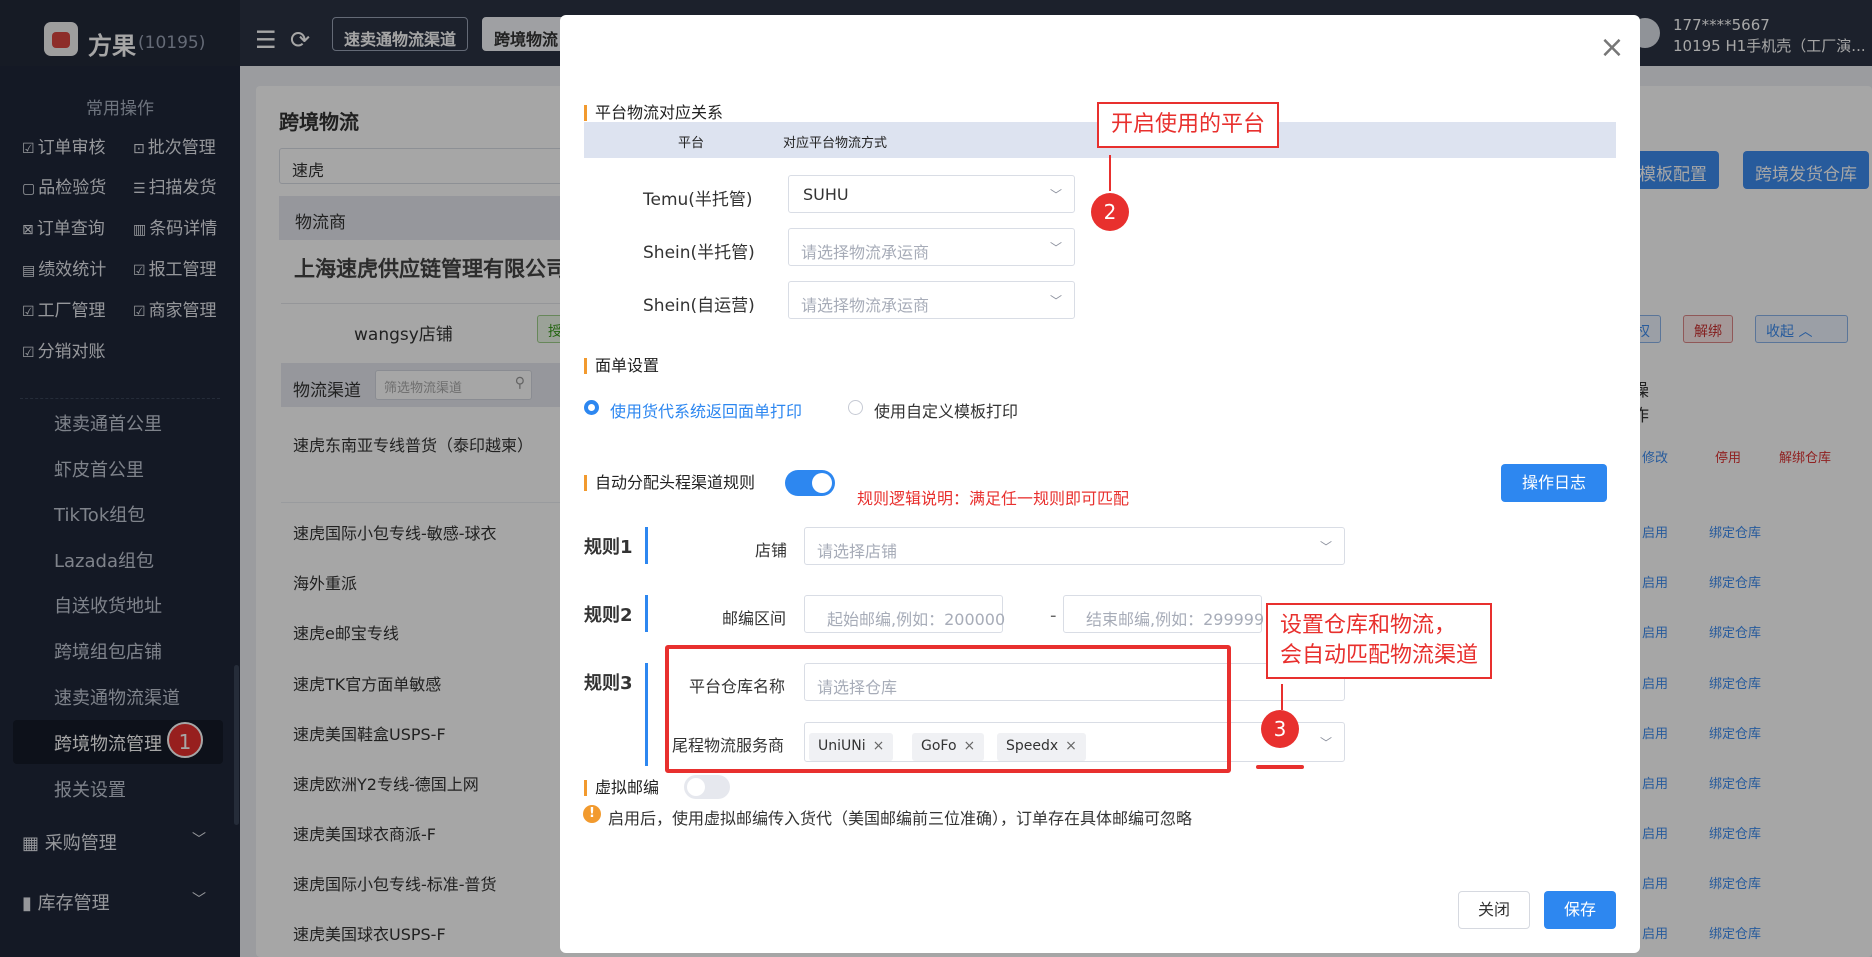 This screenshot has width=1872, height=957. I want to click on section-title-virtual-zip: 虚拟邮编, so click(621, 788).